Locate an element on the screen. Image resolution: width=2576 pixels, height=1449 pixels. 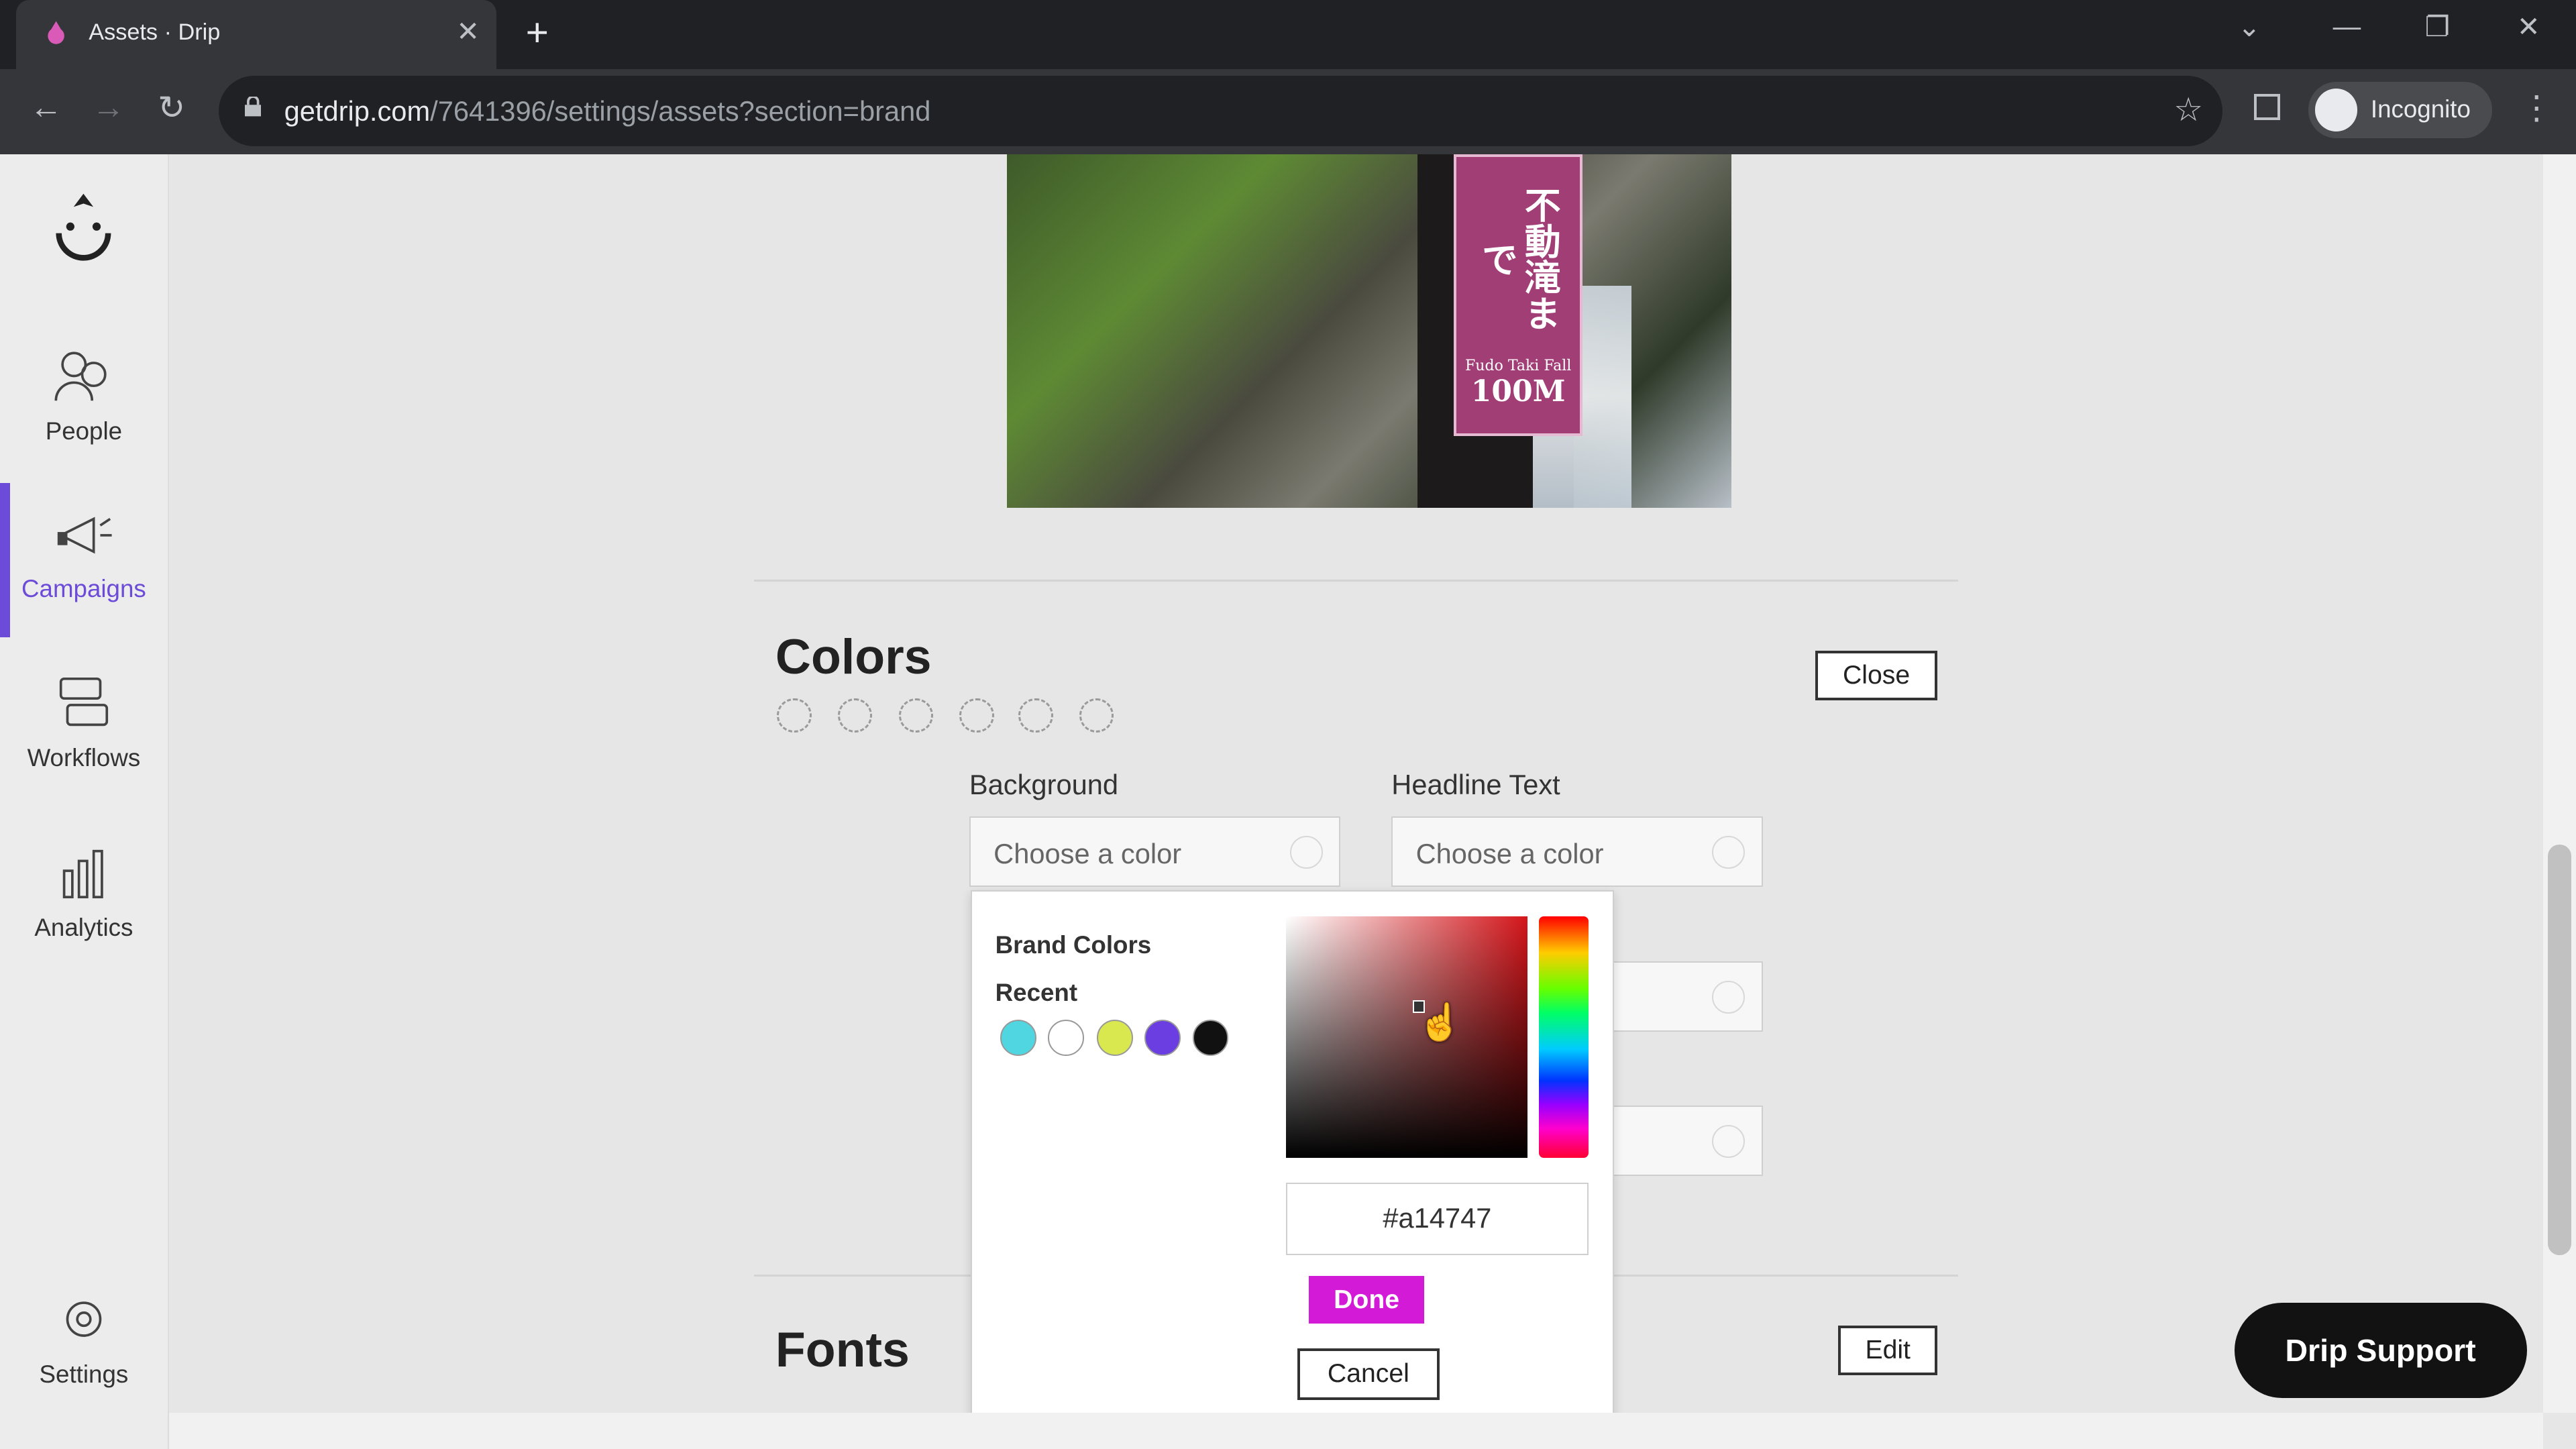
new-tab-icon: + is located at coordinates (537, 32).